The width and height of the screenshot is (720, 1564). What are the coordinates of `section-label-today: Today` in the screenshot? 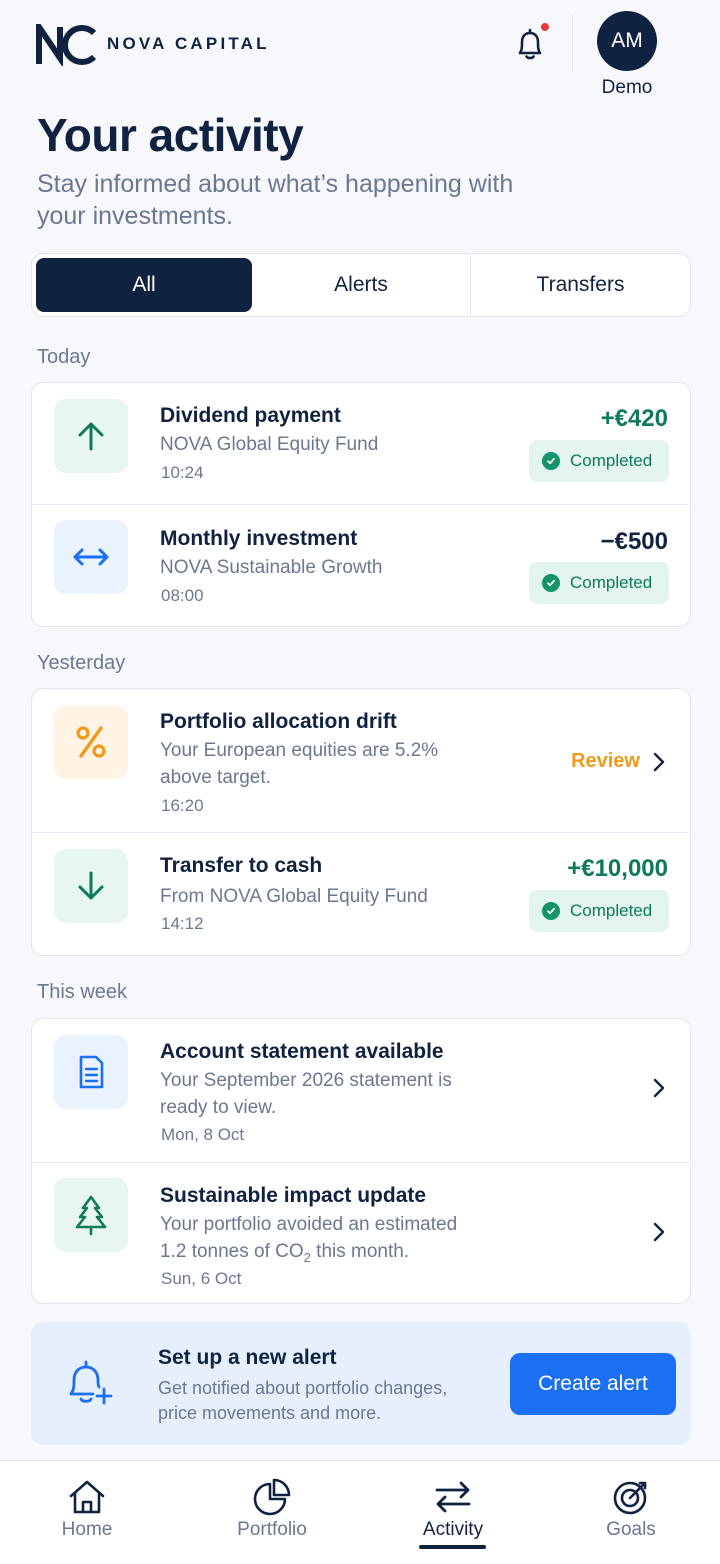 It's located at (64, 357).